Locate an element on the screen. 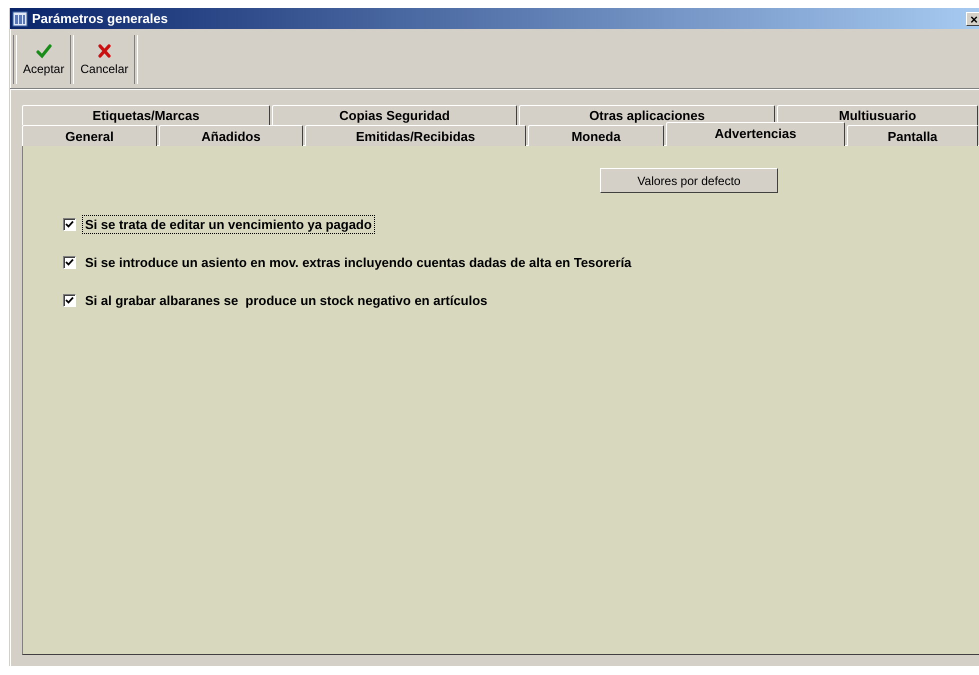 The image size is (979, 675). tab: Pantalla is located at coordinates (912, 135).